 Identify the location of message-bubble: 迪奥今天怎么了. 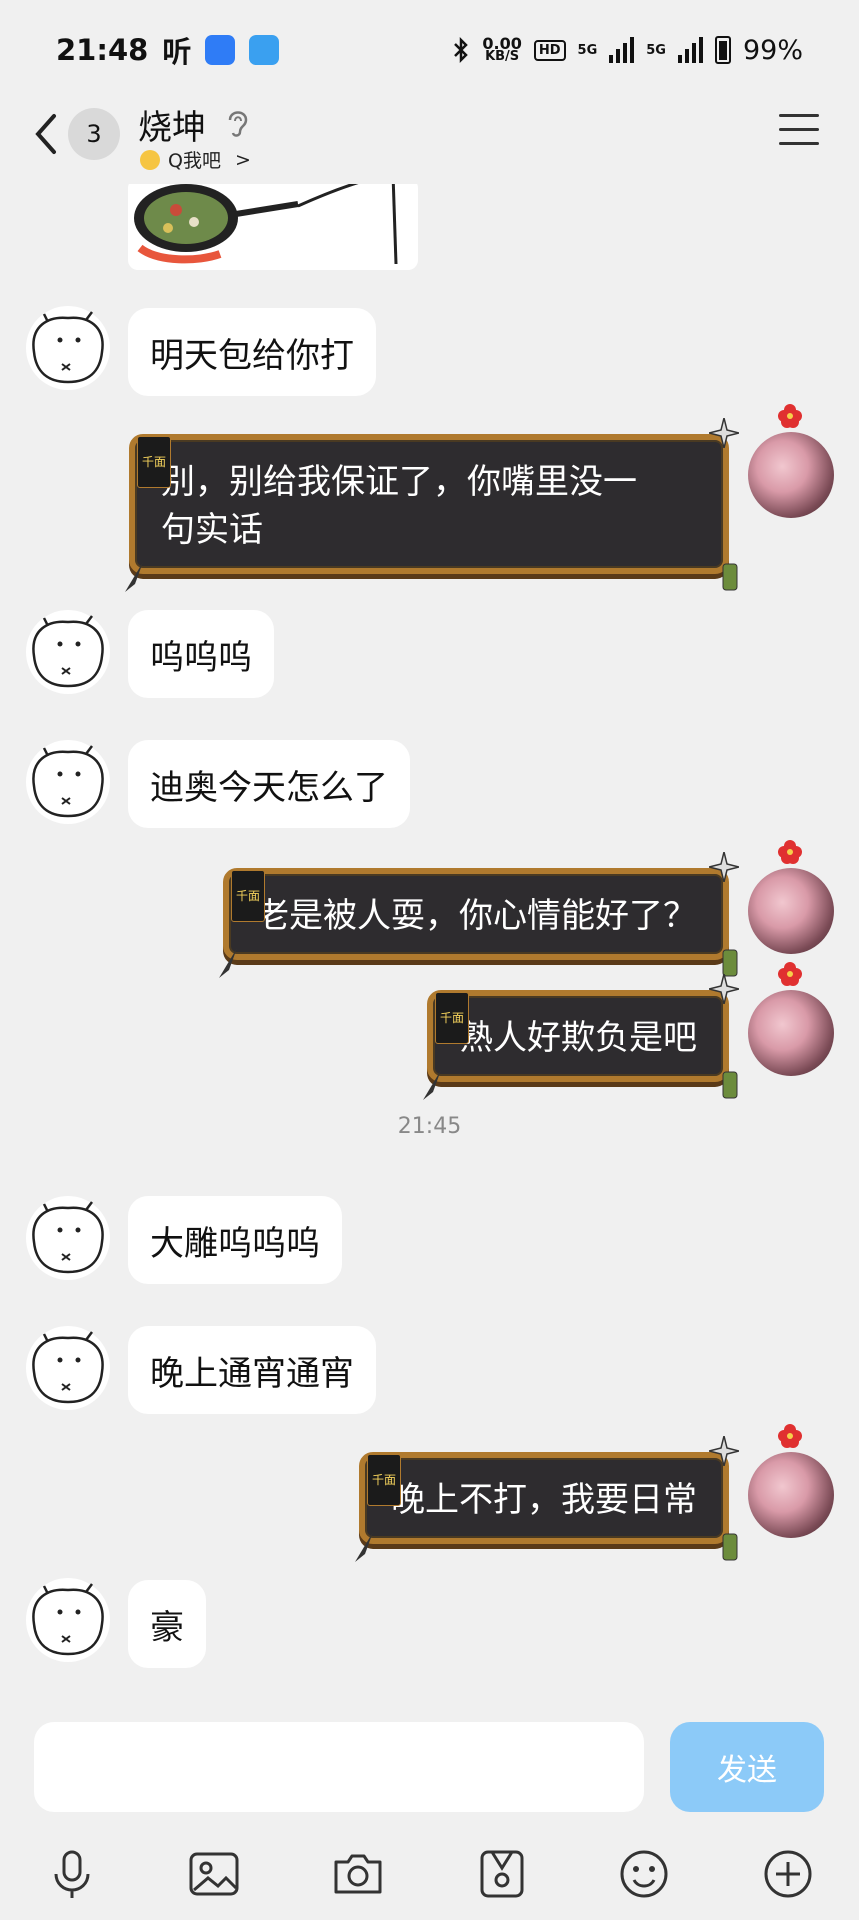
(269, 784).